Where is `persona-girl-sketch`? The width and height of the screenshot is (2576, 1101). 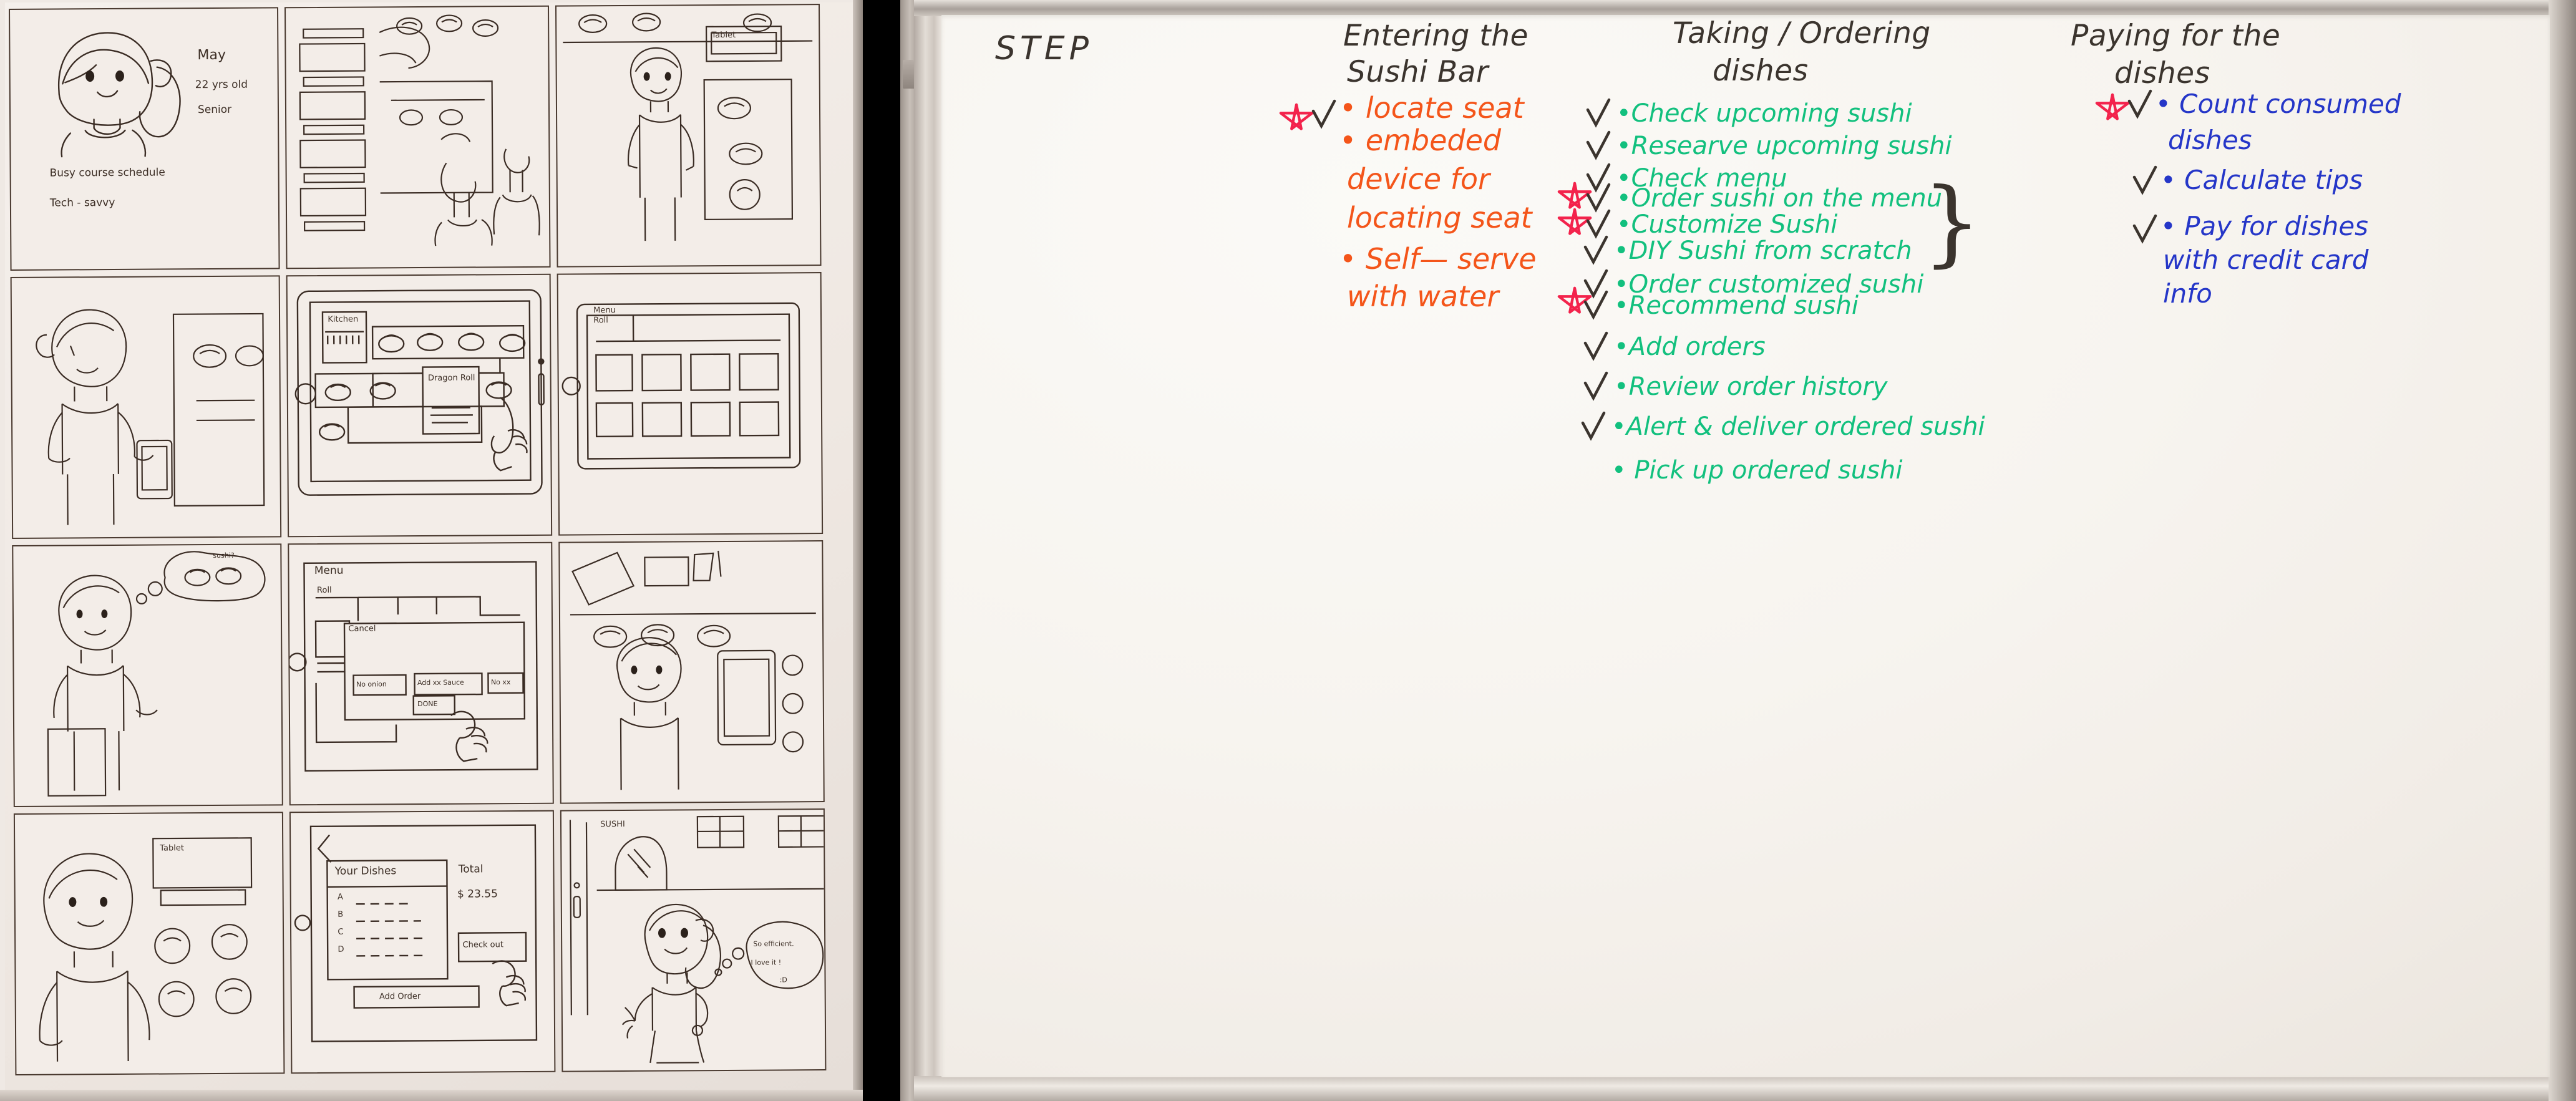 persona-girl-sketch is located at coordinates (119, 95).